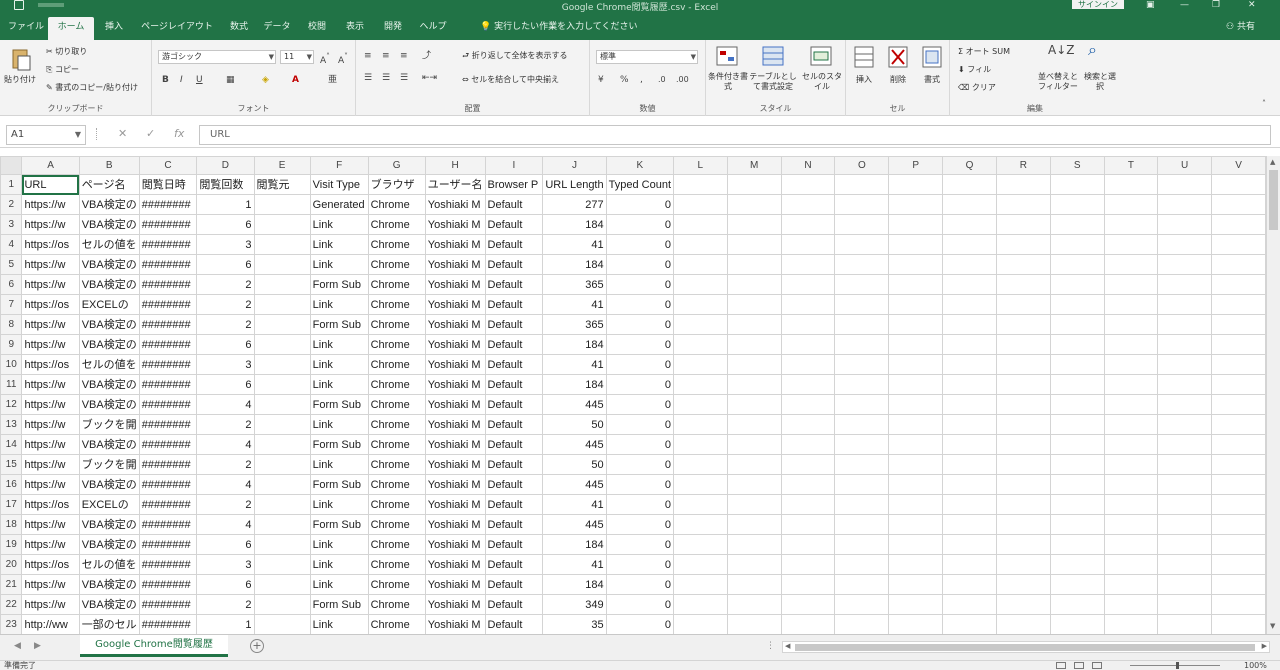 This screenshot has height=670, width=1280. What do you see at coordinates (1185, 165) in the screenshot?
I see `column-header: U` at bounding box center [1185, 165].